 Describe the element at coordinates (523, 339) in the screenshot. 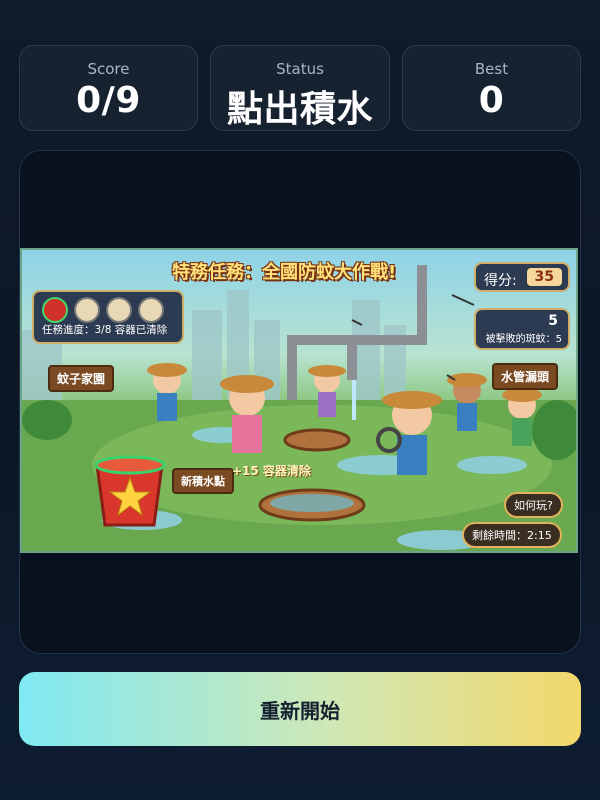

I see `defeated-label: 被擊敗的斑蚊：5` at that location.